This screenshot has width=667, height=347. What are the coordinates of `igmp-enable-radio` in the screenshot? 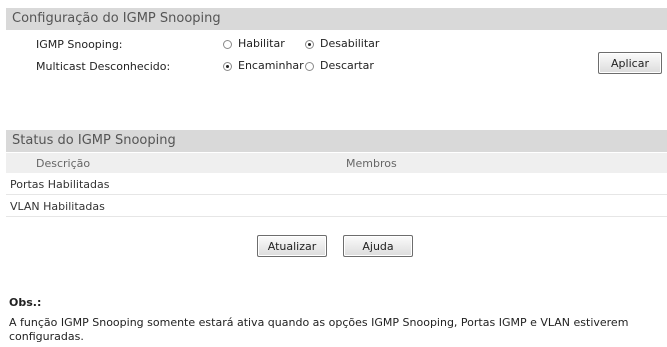 It's located at (227, 44).